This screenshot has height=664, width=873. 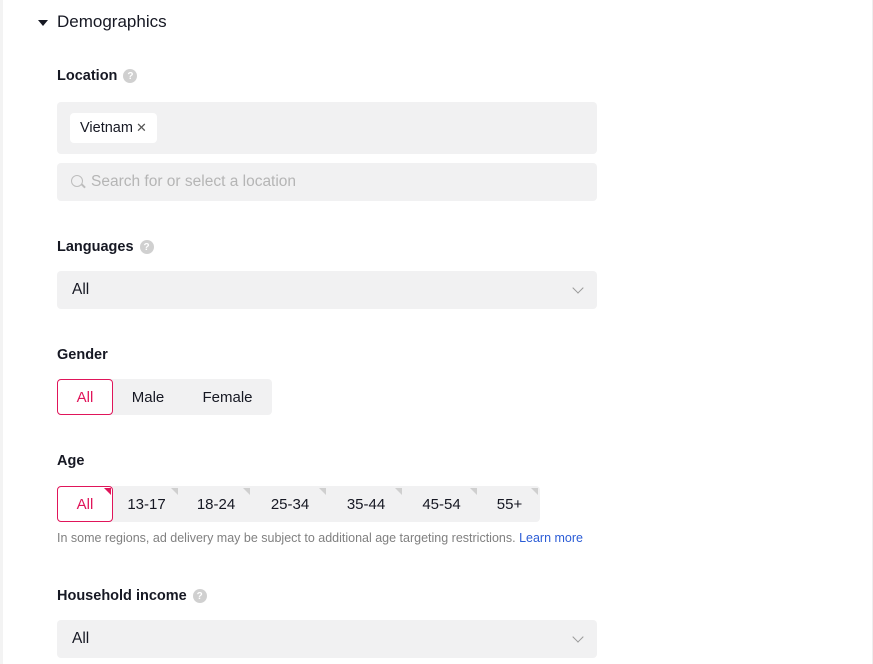 I want to click on gender-option-all: All, so click(x=85, y=397).